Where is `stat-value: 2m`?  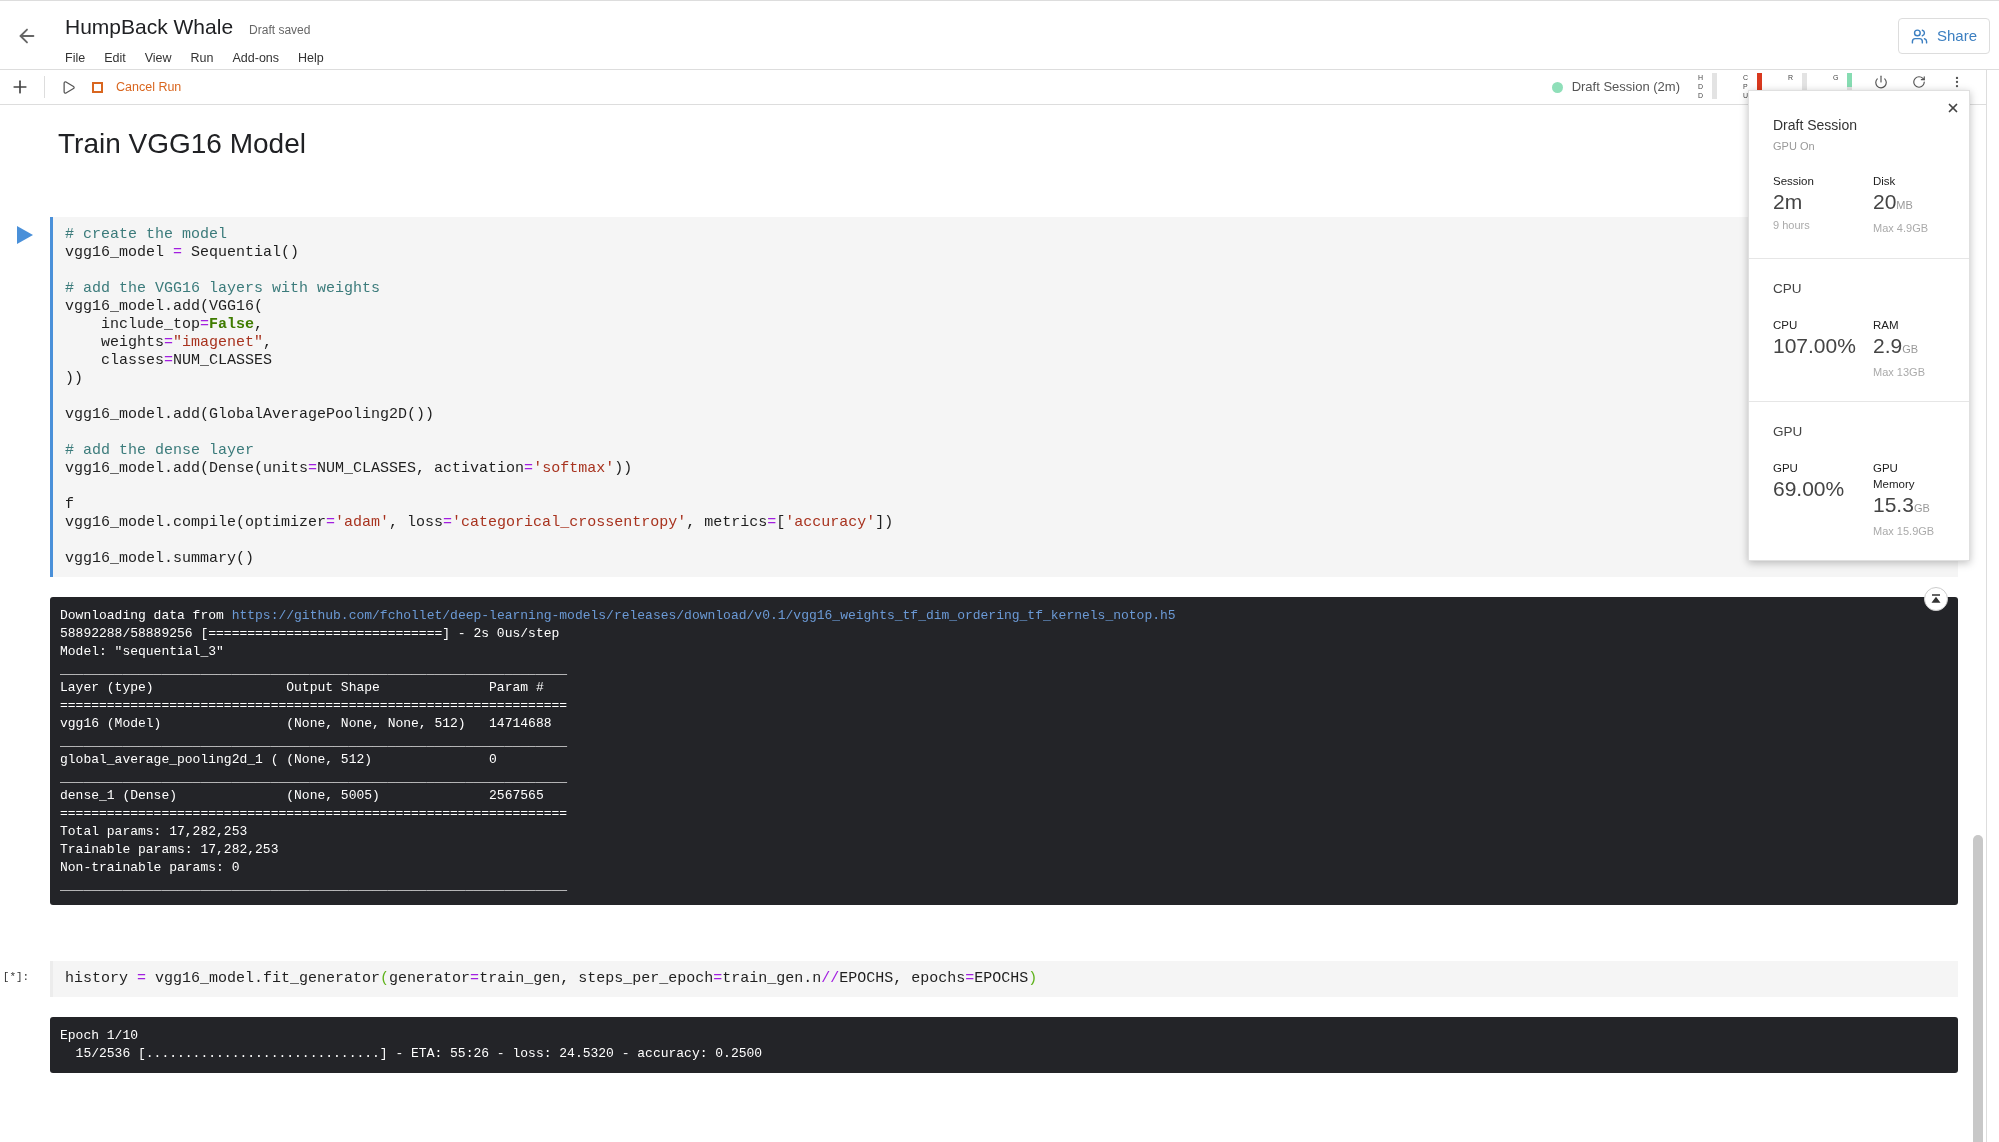
stat-value: 2m is located at coordinates (1788, 201).